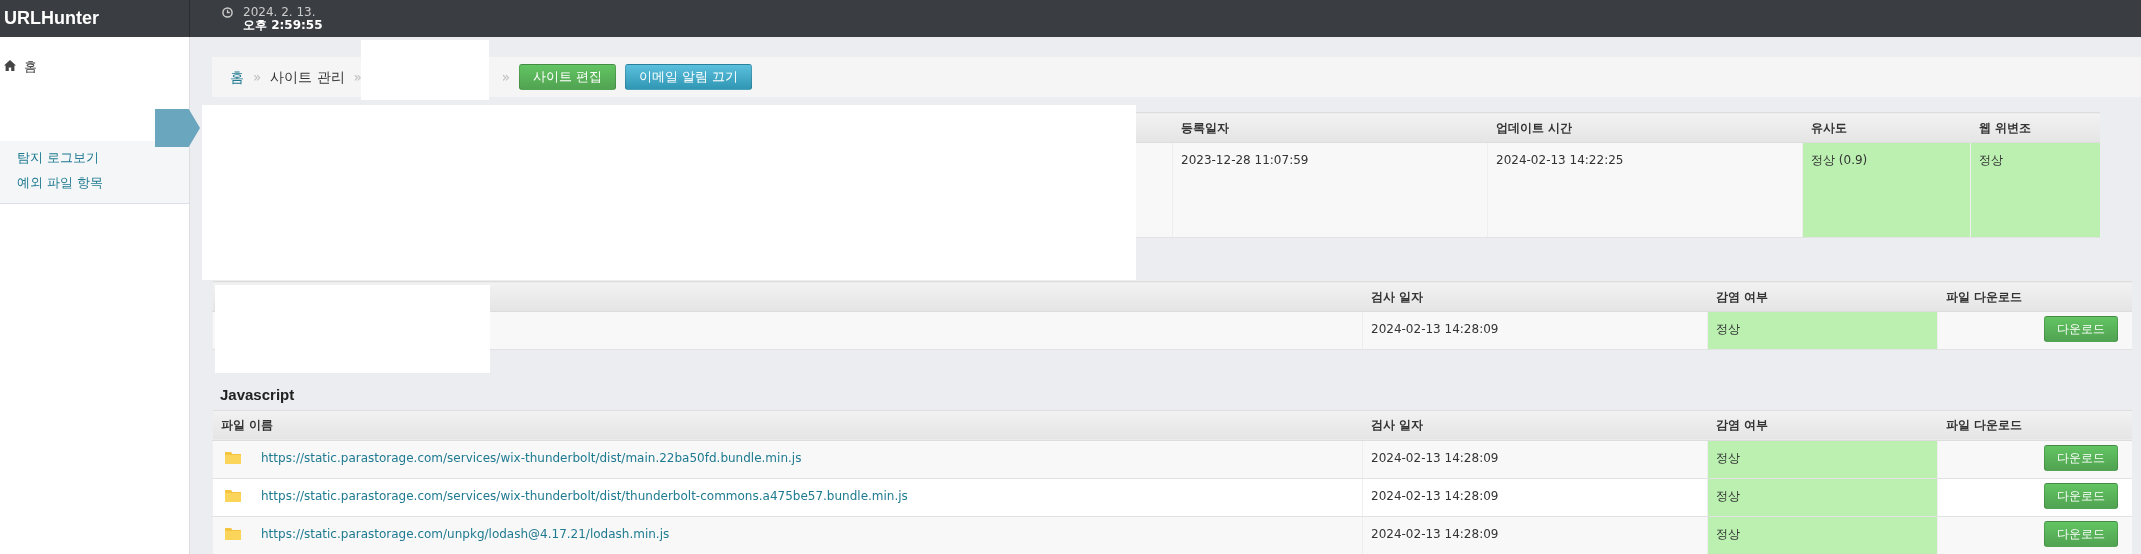 The height and width of the screenshot is (554, 2141). Describe the element at coordinates (1330, 127) in the screenshot. I see `column-header: 등록일자` at that location.